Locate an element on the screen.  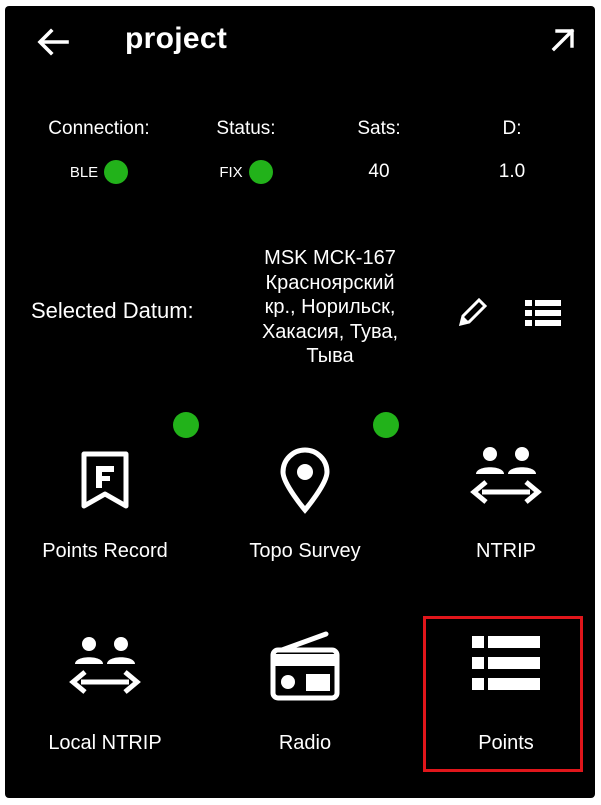
status-label: Status: is located at coordinates (246, 128).